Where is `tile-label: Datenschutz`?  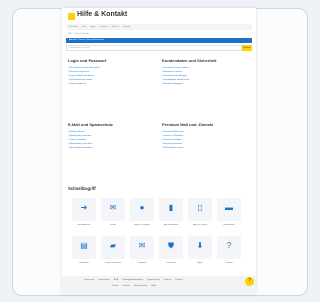 tile-label: Datenschutz is located at coordinates (229, 225).